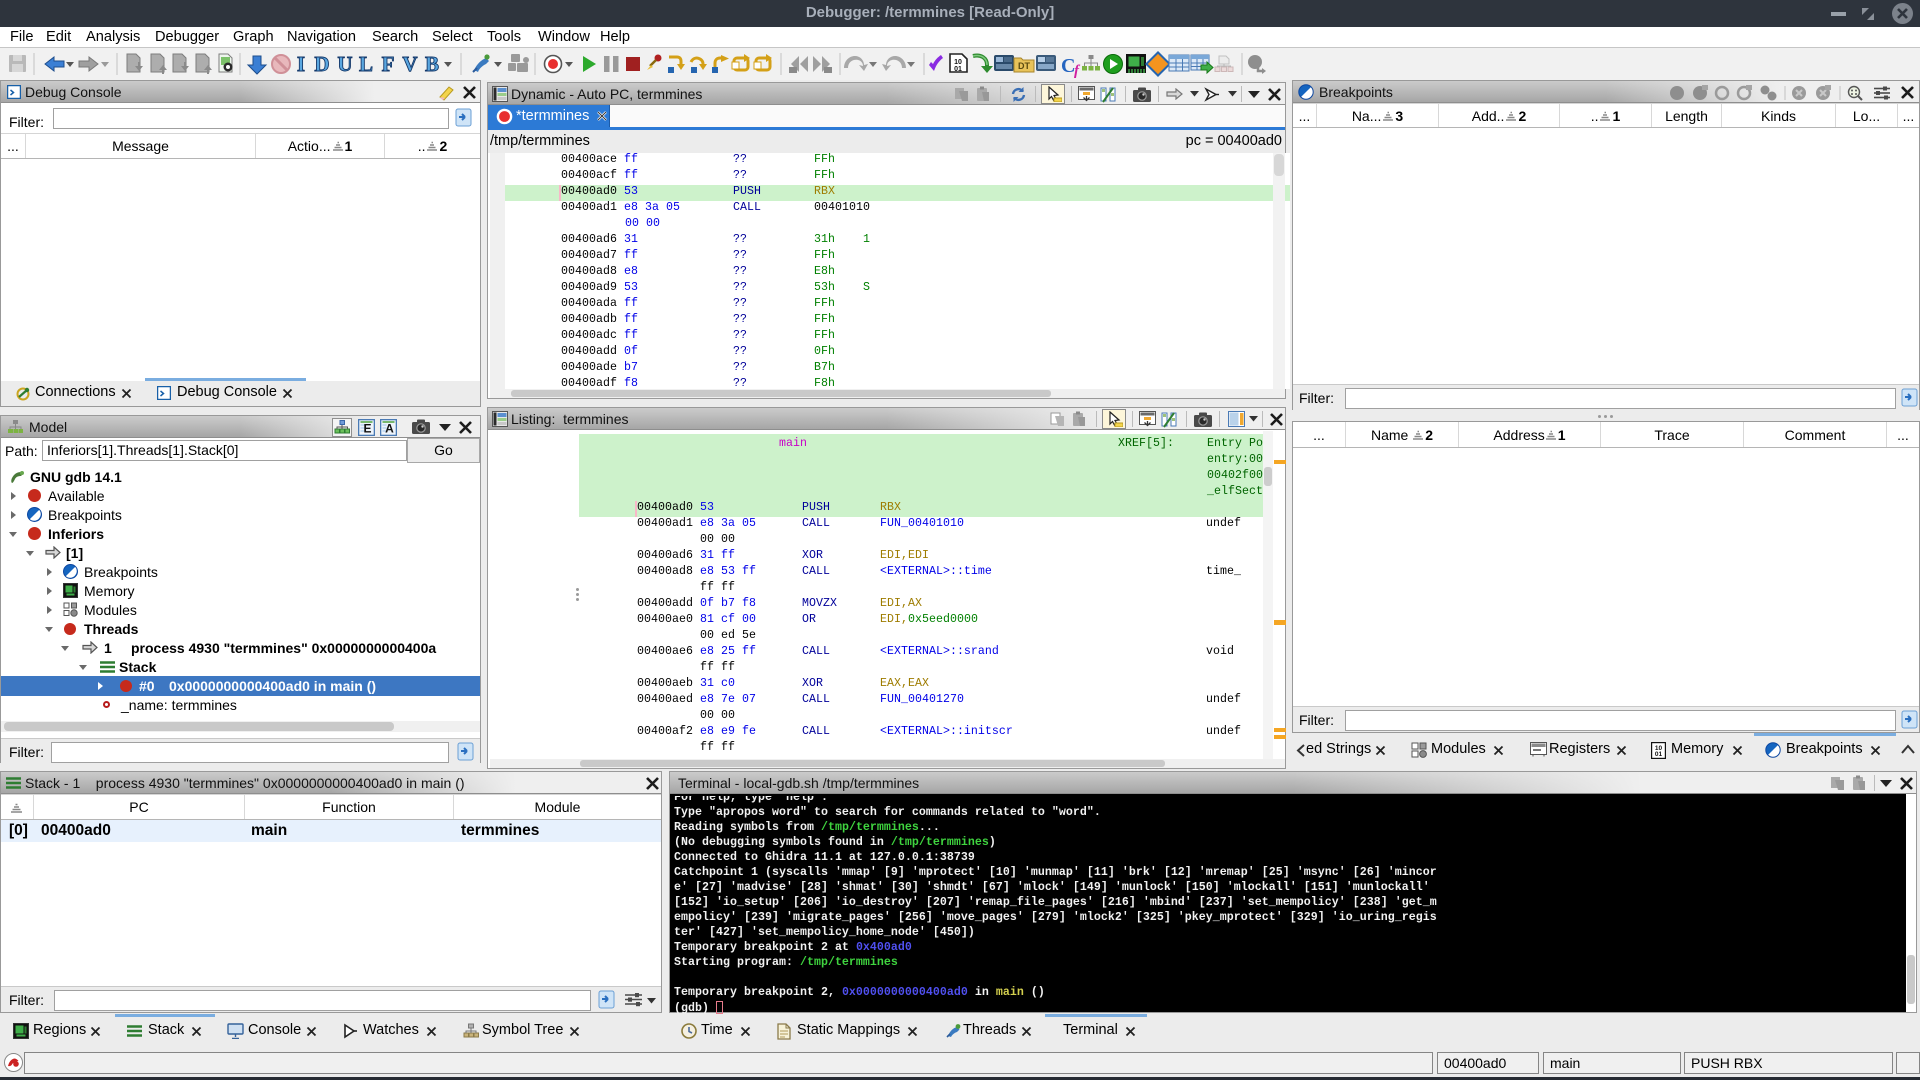 This screenshot has height=1080, width=1920. What do you see at coordinates (321, 64) in the screenshot?
I see `svg-text: D` at bounding box center [321, 64].